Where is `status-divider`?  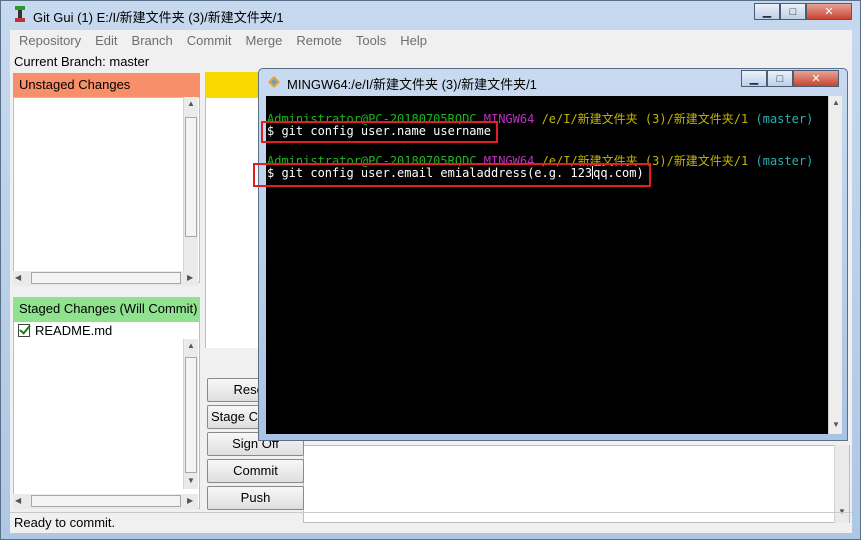 status-divider is located at coordinates (431, 512).